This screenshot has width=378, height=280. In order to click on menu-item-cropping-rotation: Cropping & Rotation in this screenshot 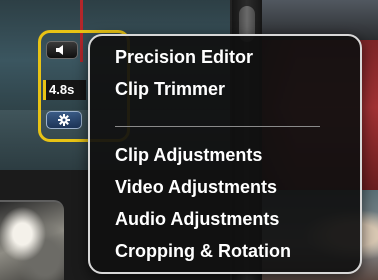, I will do `click(203, 251)`.